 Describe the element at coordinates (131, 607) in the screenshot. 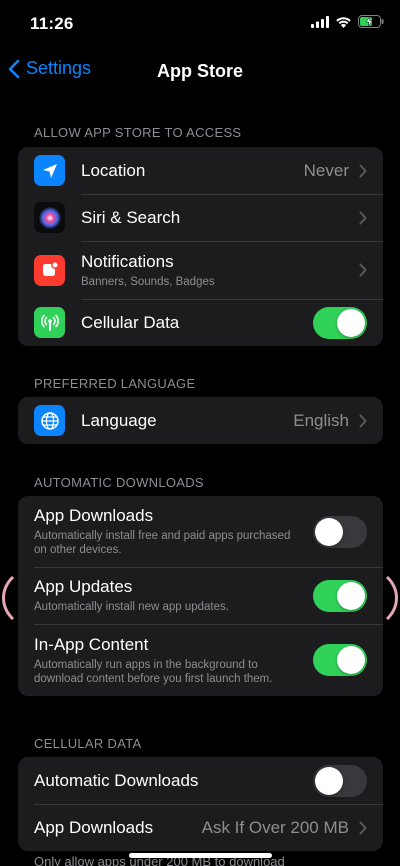

I see `app-updates-subtitle: Automatically install new app updates.` at that location.